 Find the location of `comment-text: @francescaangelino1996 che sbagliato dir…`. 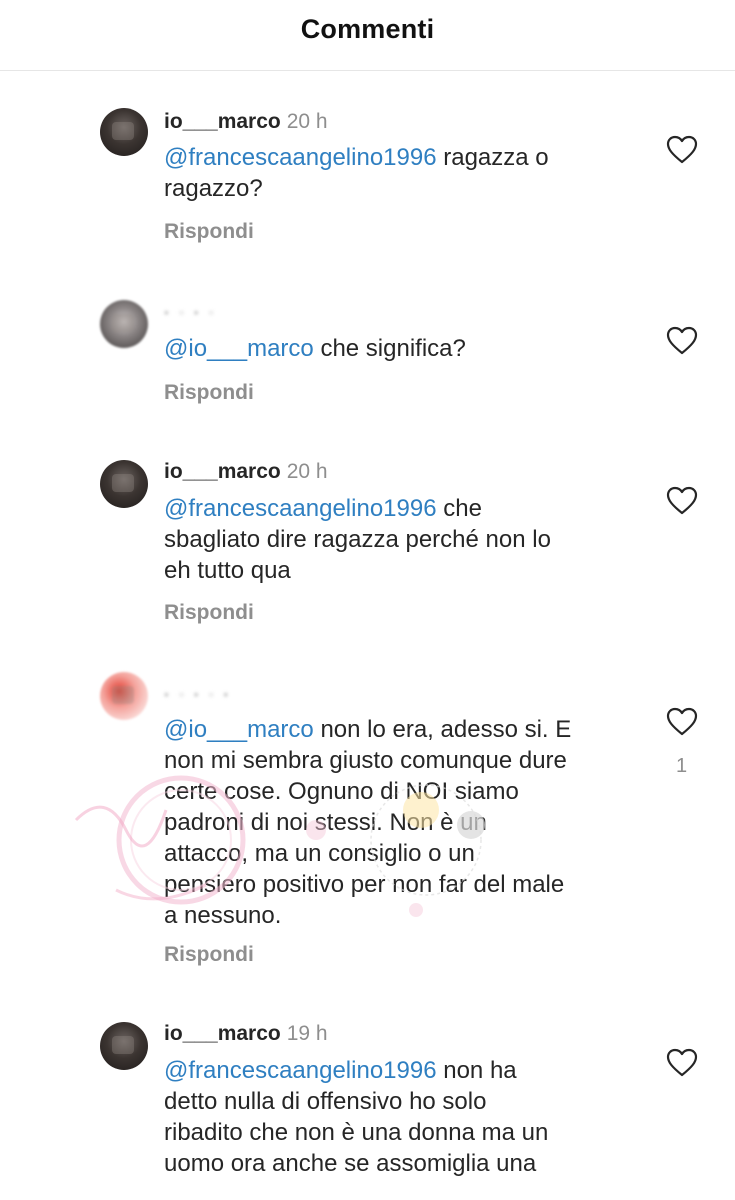

comment-text: @francescaangelino1996 che sbagliato dir… is located at coordinates (357, 539).